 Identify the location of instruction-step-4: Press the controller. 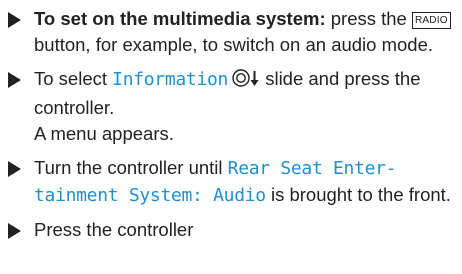
(231, 230).